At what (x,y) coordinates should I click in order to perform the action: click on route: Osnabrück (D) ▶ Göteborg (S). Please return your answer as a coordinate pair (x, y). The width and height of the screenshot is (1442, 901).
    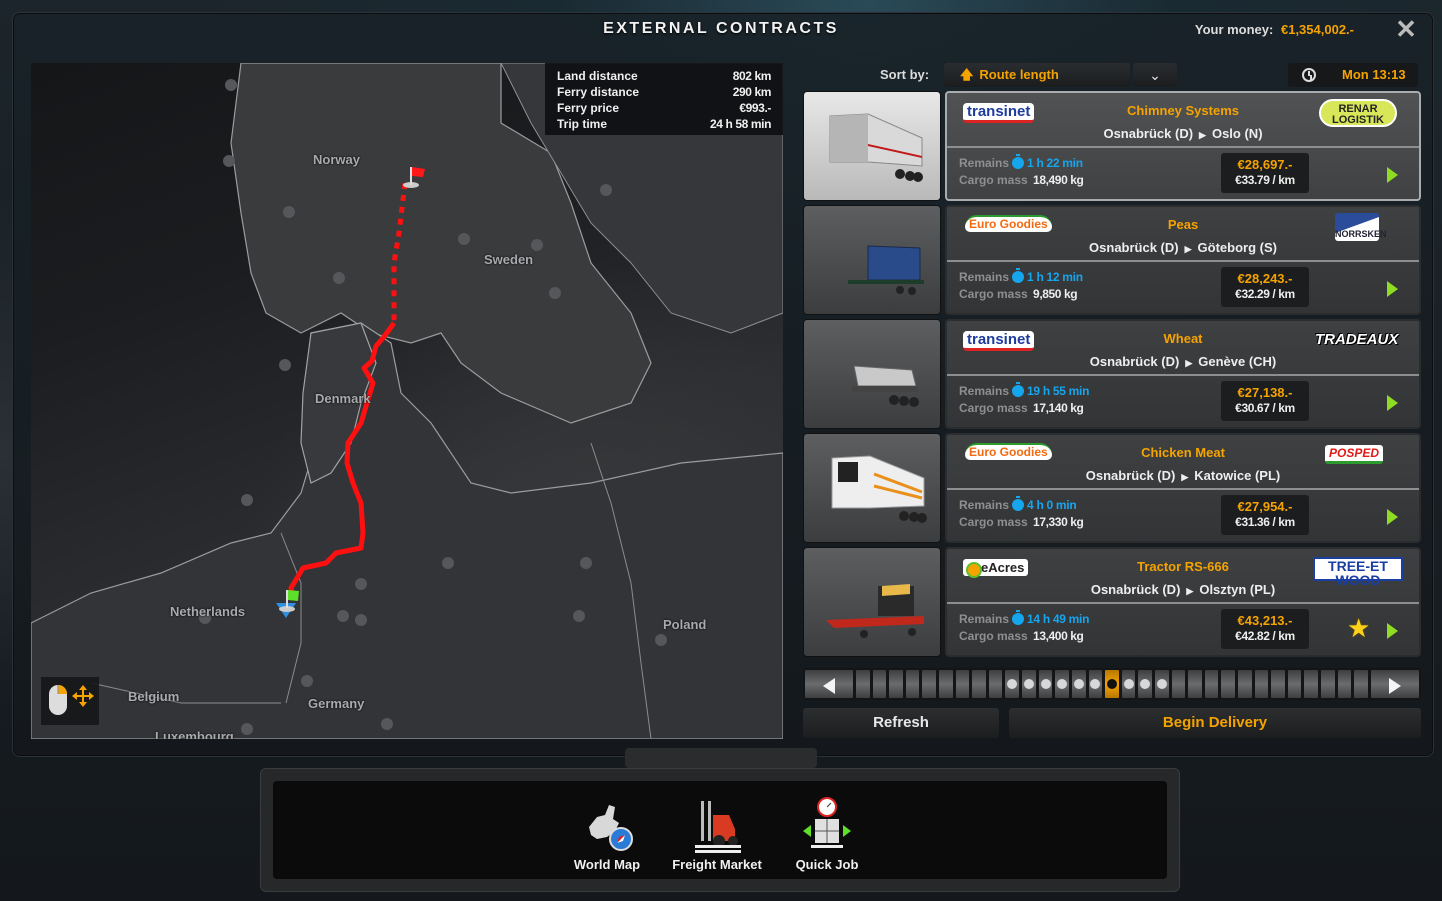
    Looking at the image, I should click on (1183, 247).